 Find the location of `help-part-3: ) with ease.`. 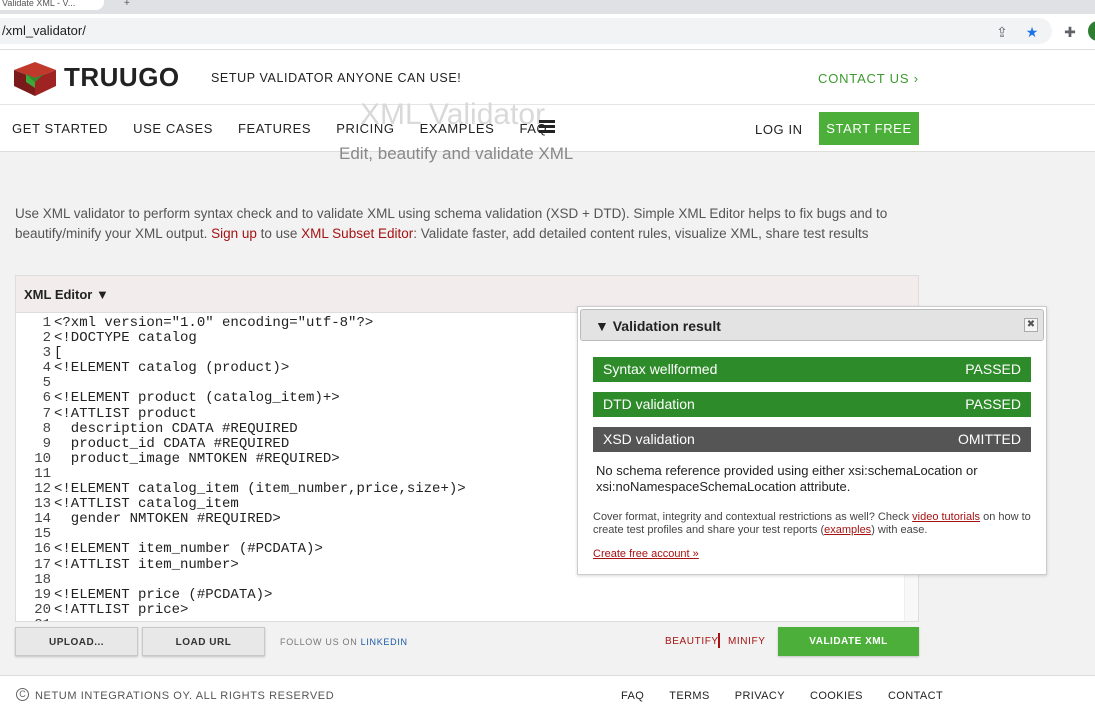

help-part-3: ) with ease. is located at coordinates (899, 530).